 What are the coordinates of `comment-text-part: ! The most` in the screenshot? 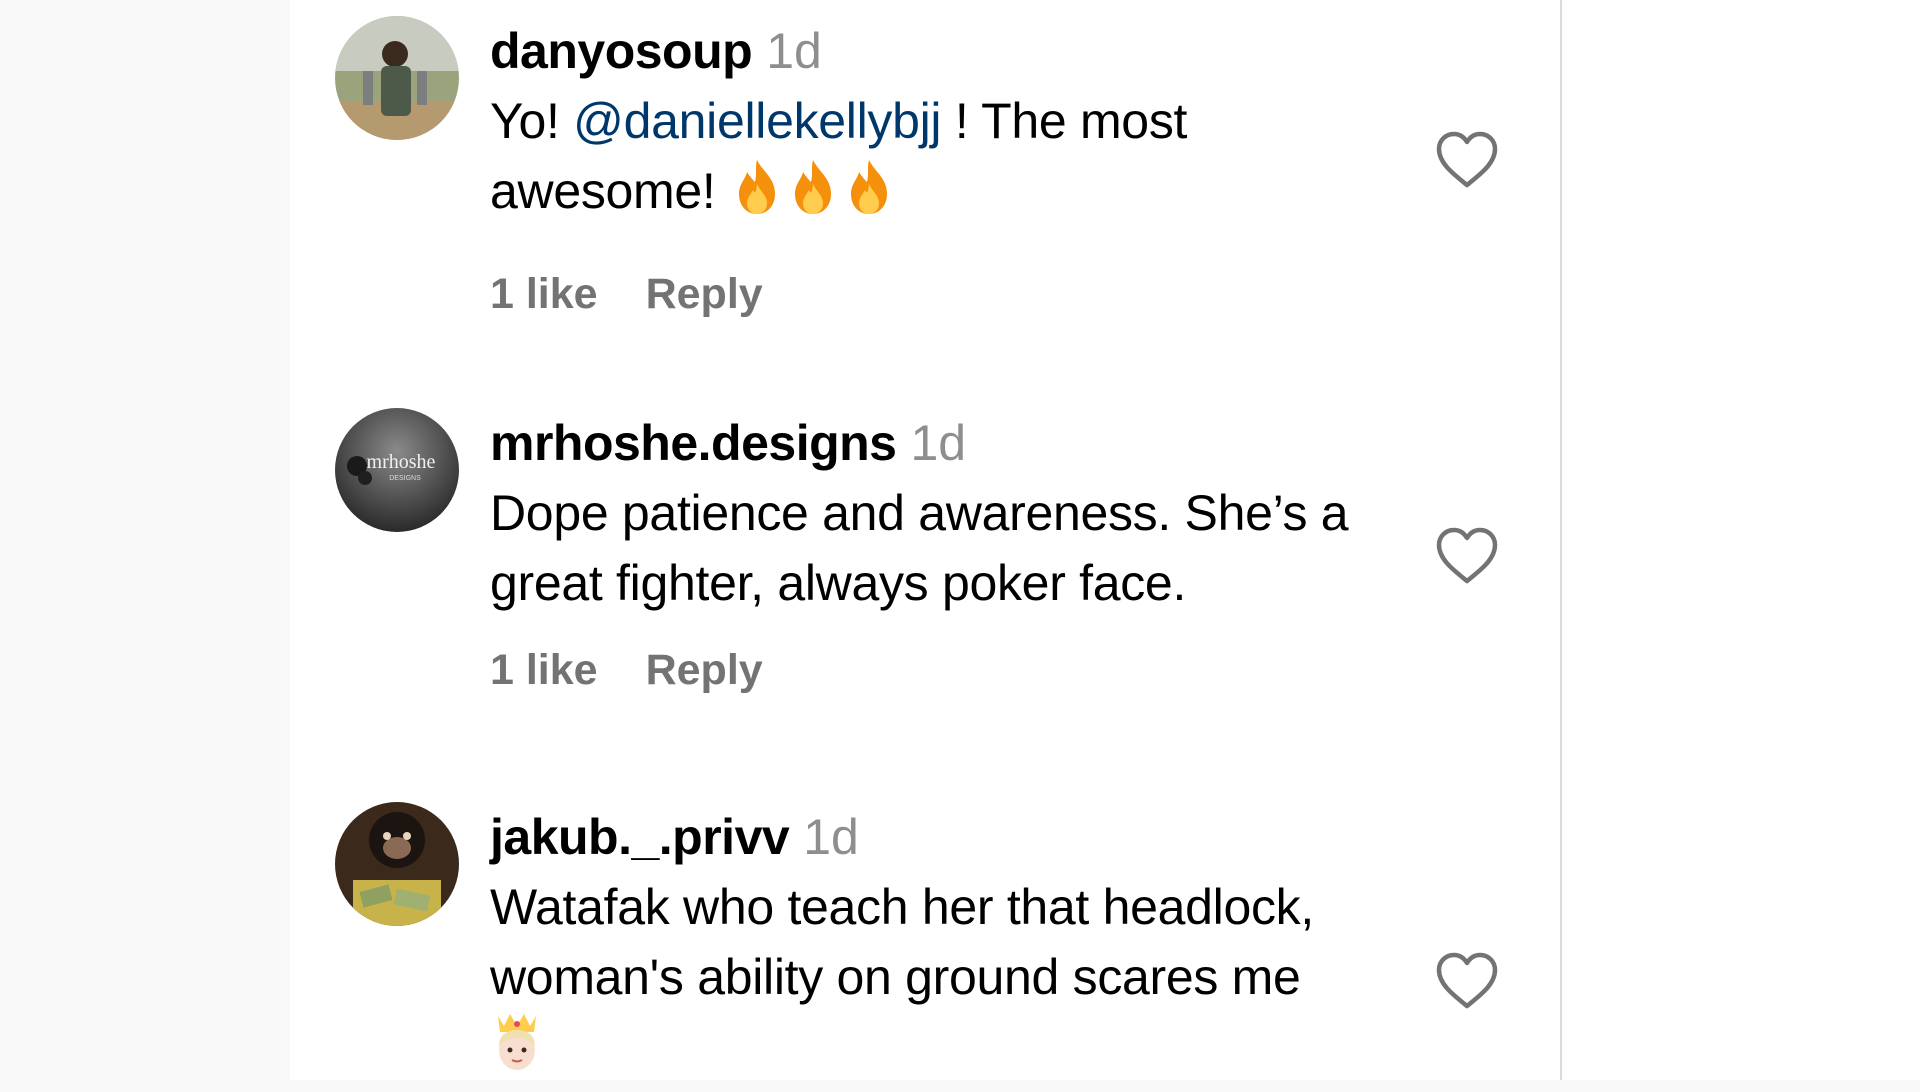 It's located at (1064, 121).